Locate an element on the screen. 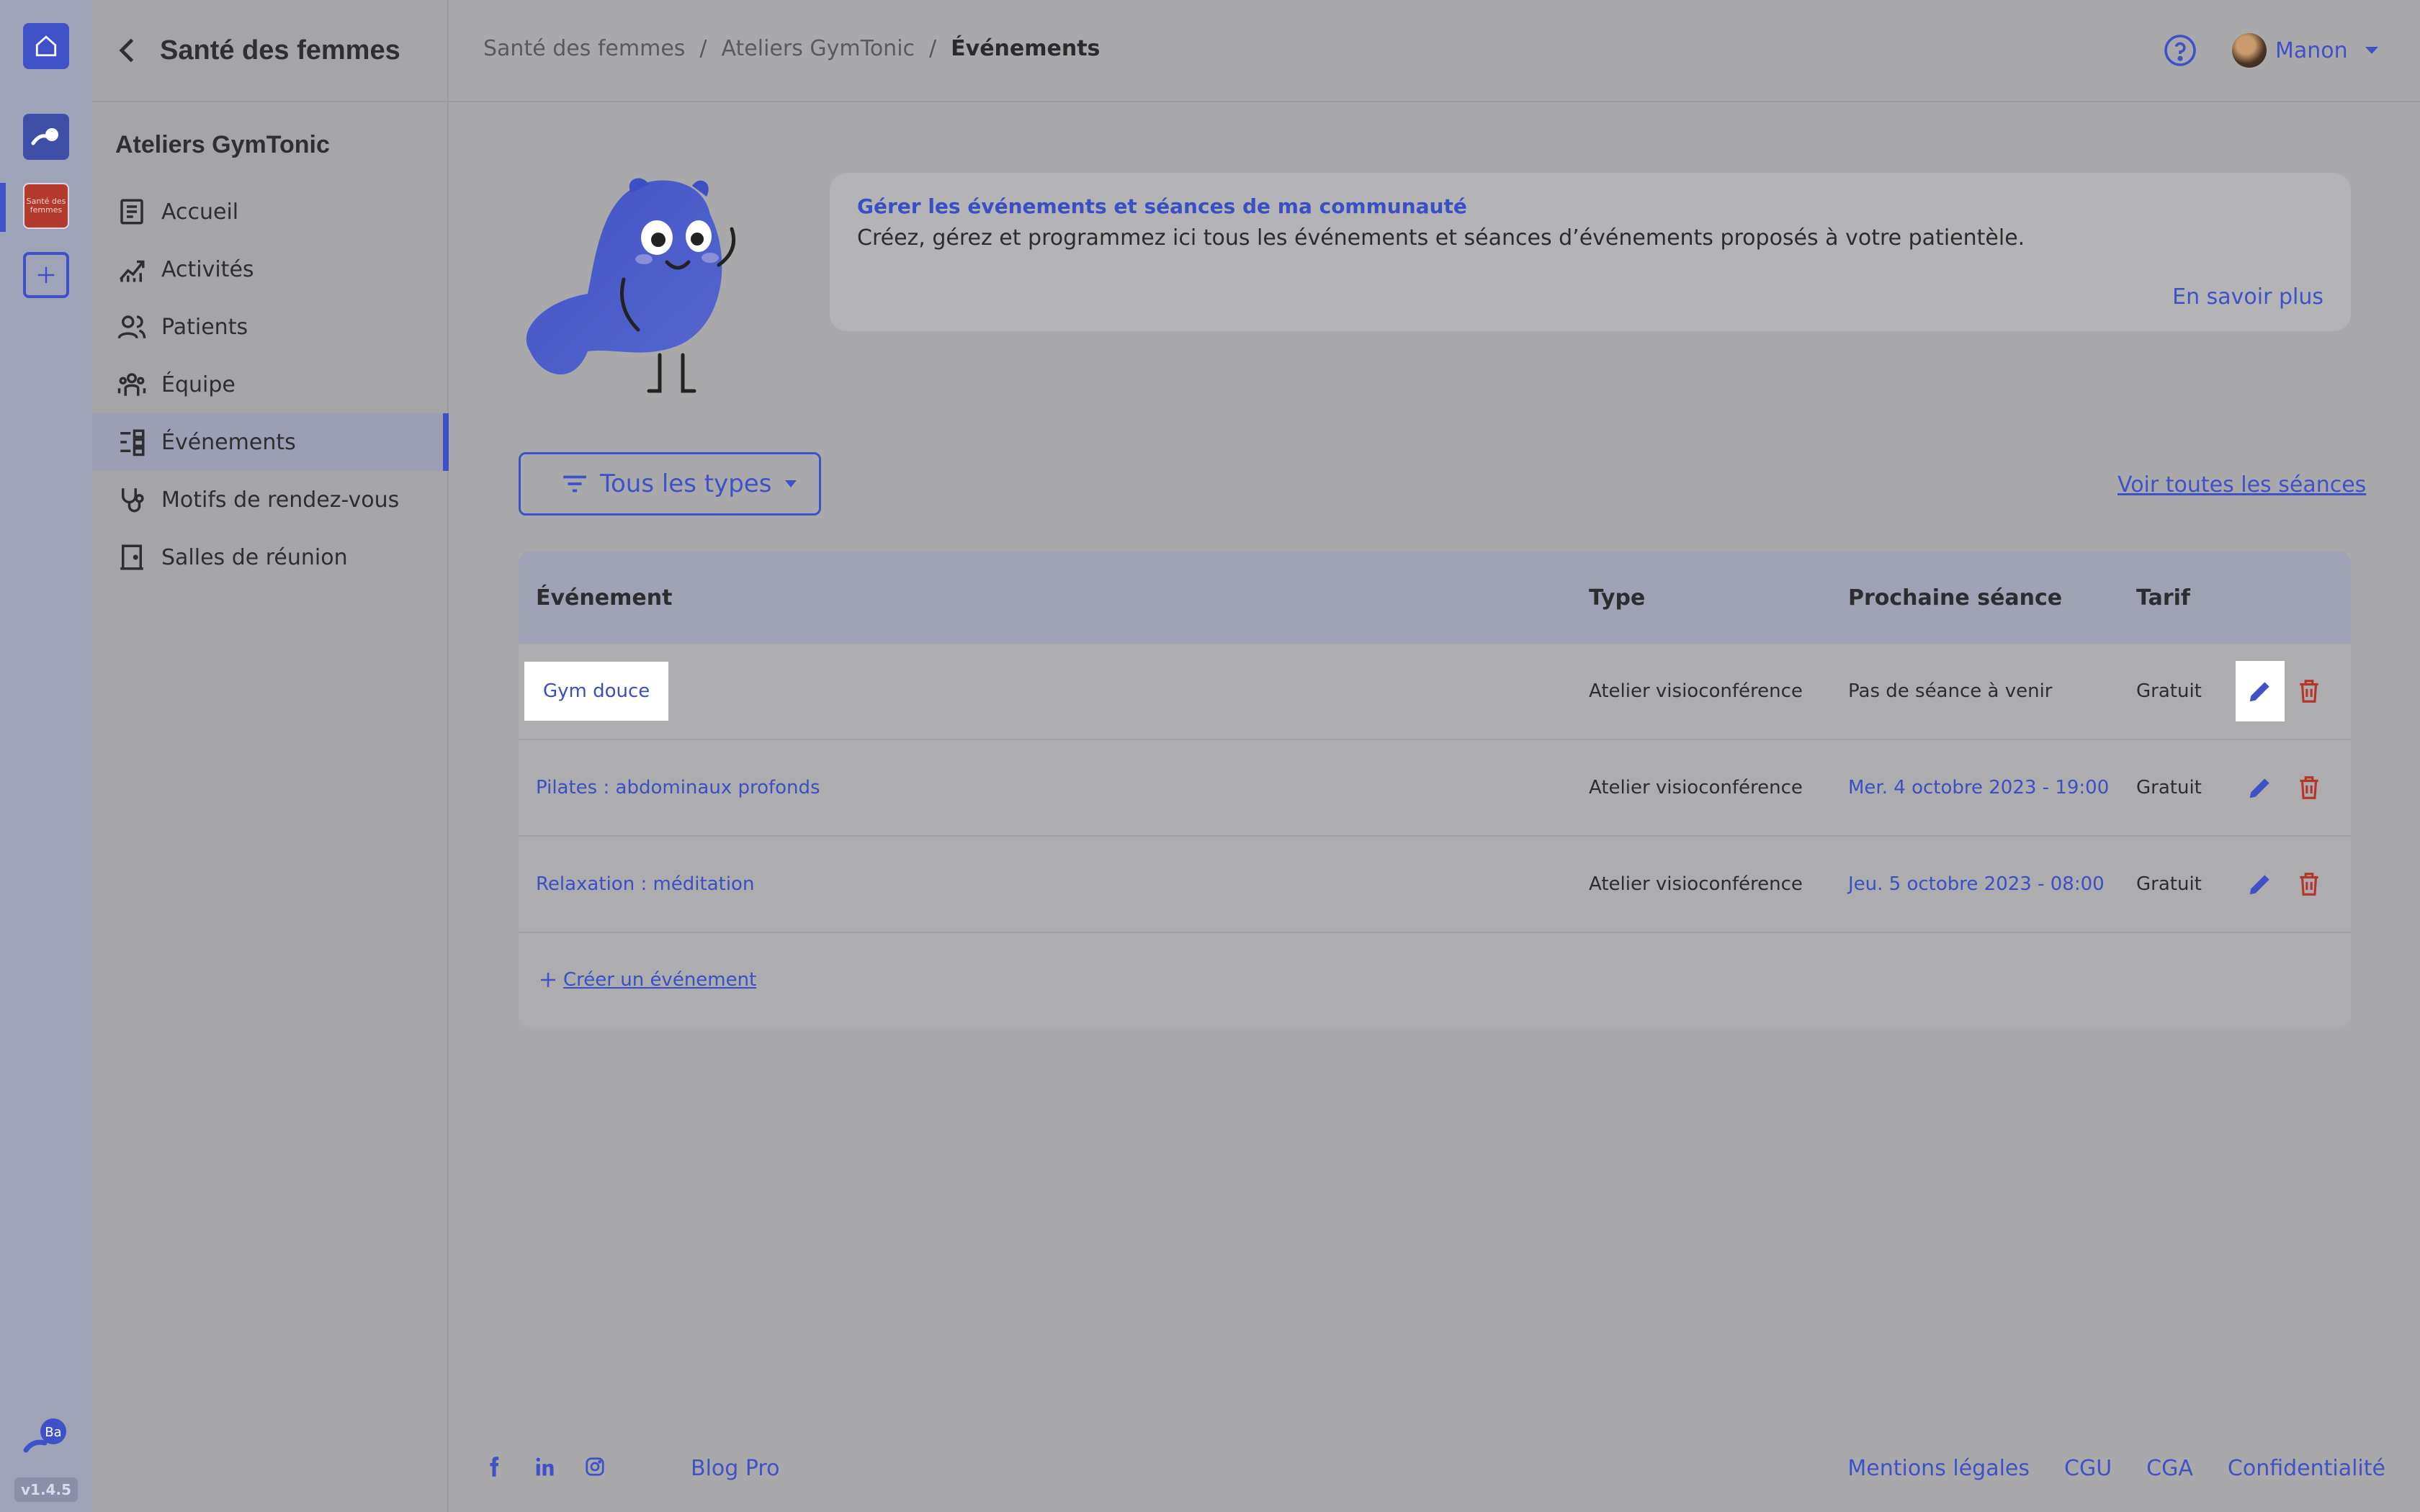 The width and height of the screenshot is (2420, 1512). linkedin-icon is located at coordinates (544, 1466).